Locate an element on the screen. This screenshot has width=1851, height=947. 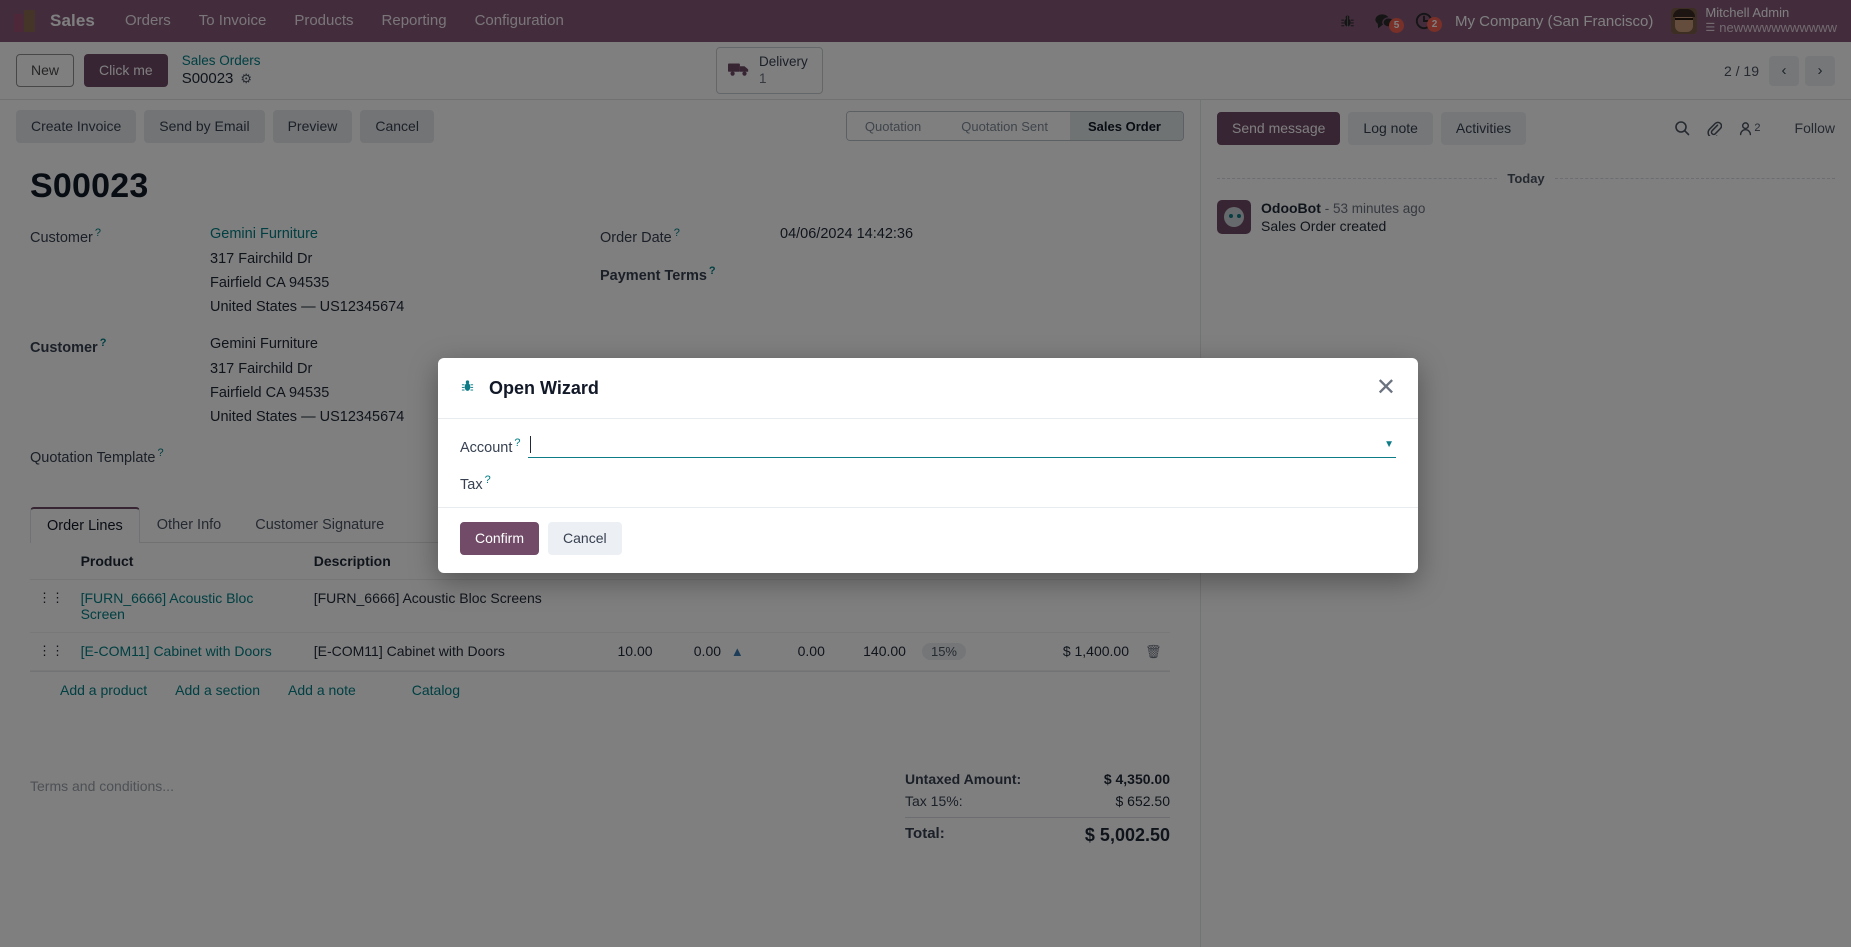
close-icon: ✕ is located at coordinates (1386, 388).